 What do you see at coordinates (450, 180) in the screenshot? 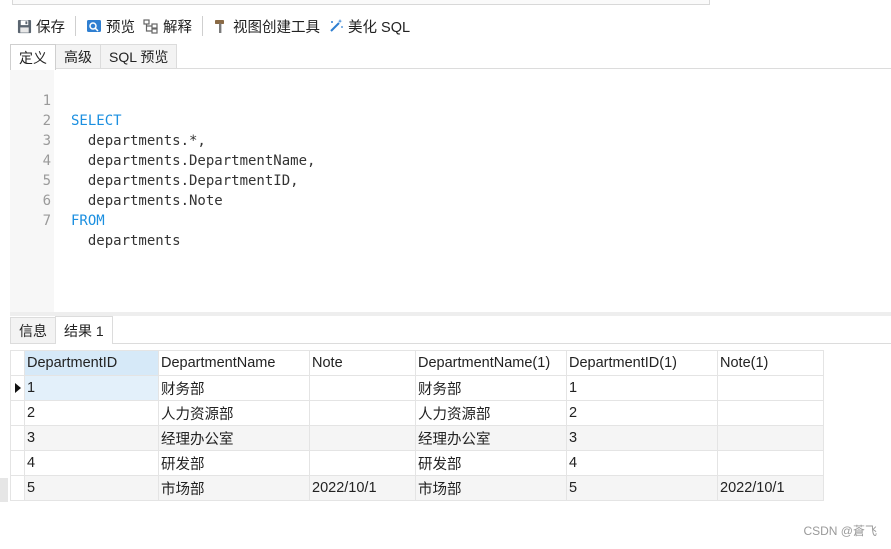
I see `code-line: 5 departments.Note` at bounding box center [450, 180].